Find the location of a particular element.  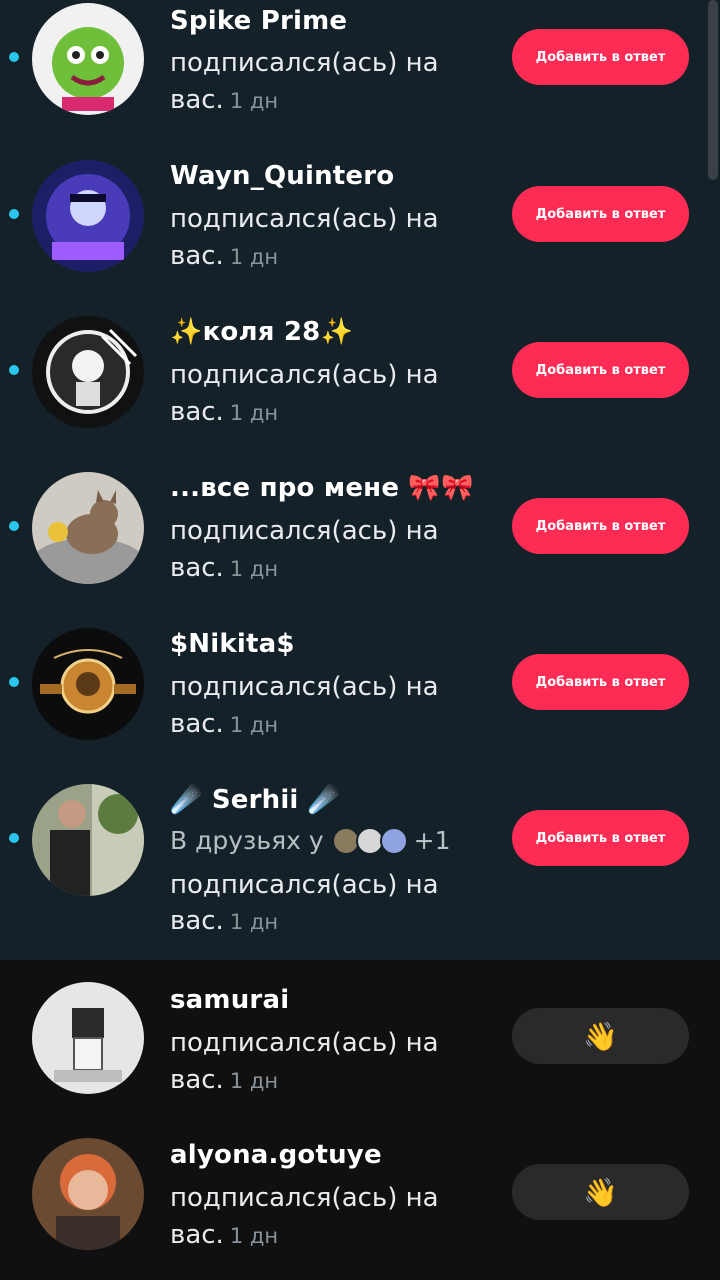

username: ✨коля 28✨ is located at coordinates (261, 332).